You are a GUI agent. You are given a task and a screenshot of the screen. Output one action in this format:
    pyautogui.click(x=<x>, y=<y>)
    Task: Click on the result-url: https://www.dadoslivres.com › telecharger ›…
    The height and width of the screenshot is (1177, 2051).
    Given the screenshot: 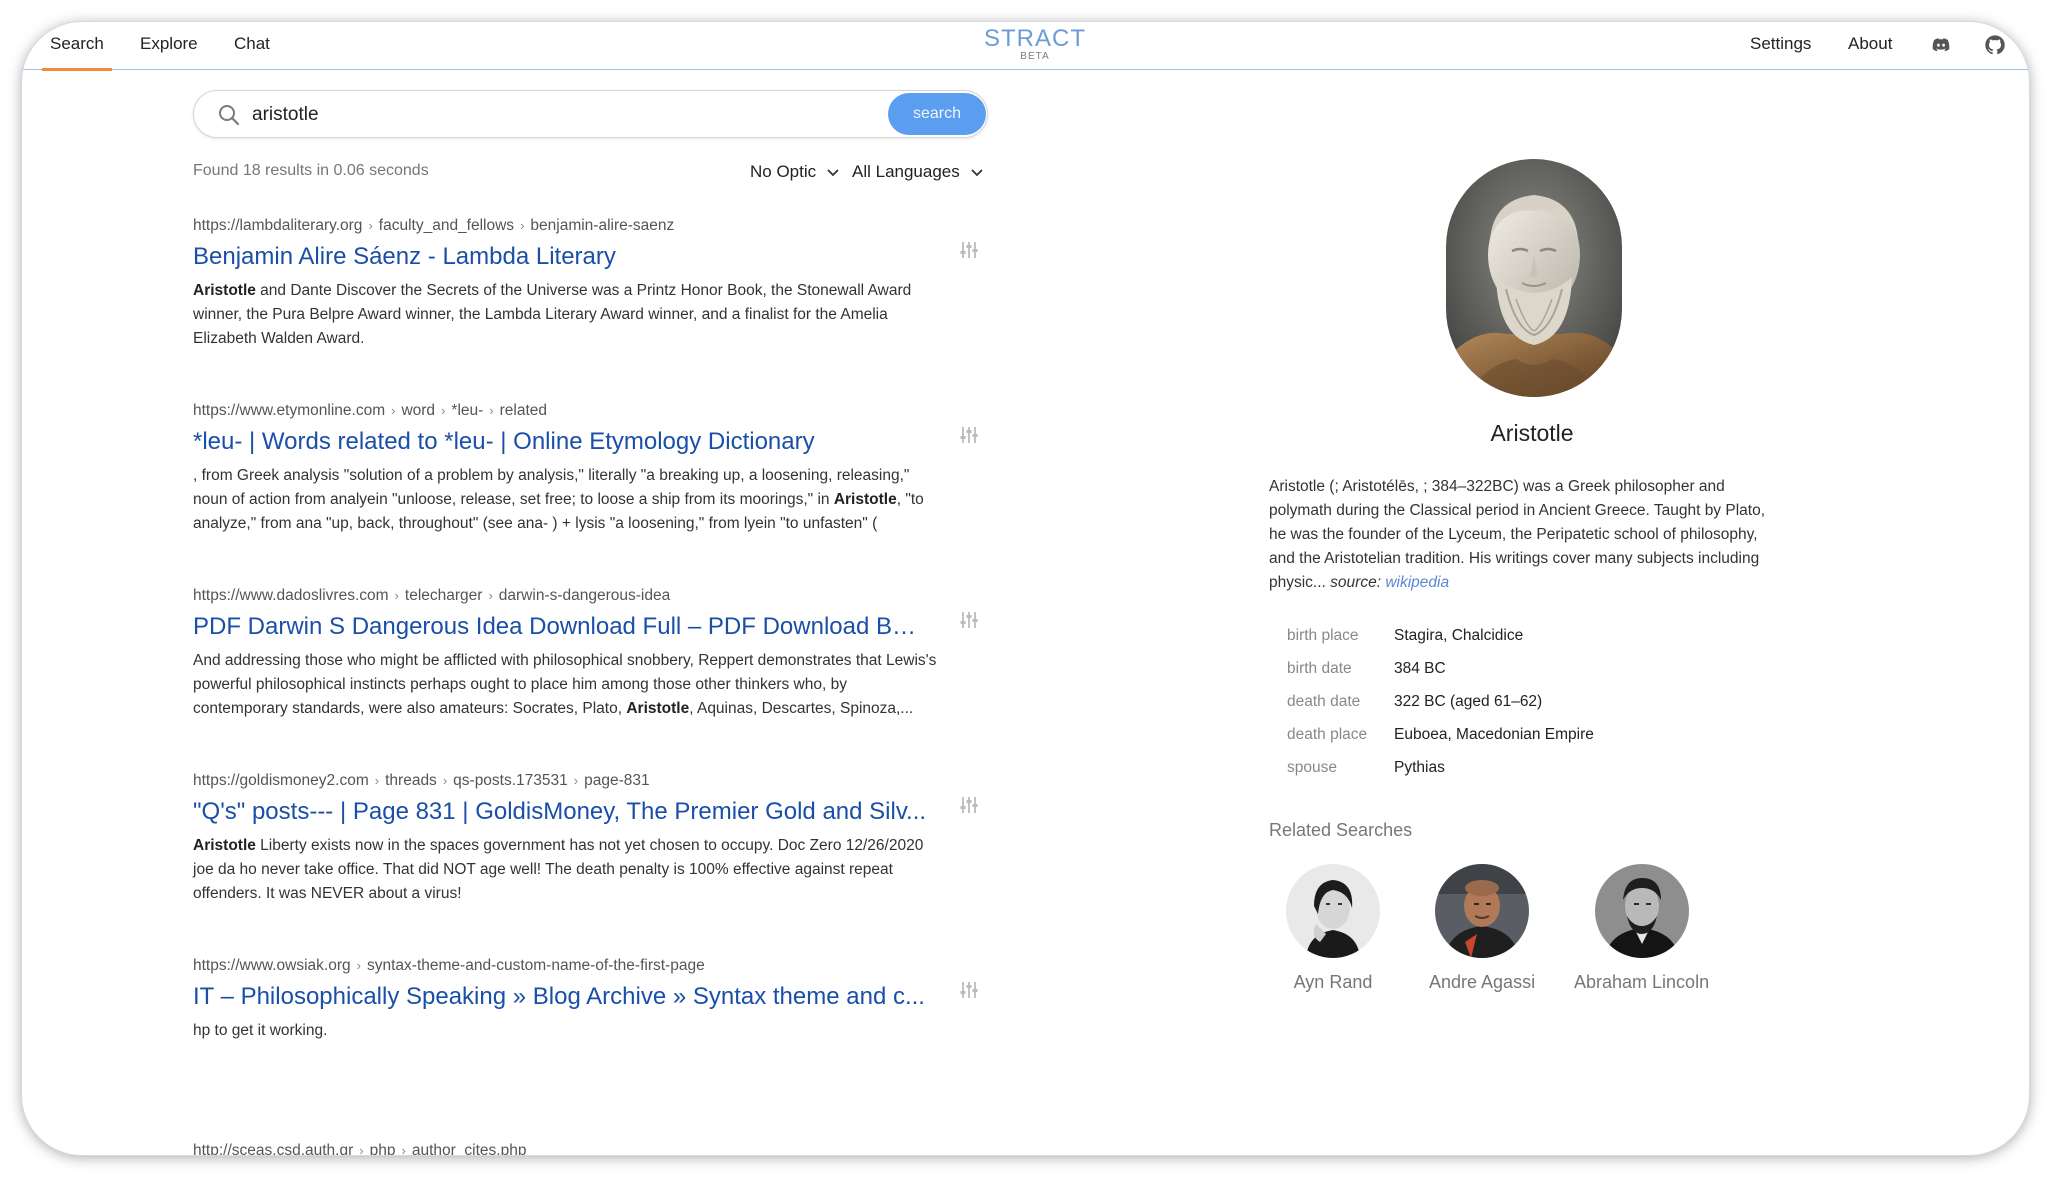 What is the action you would take?
    pyautogui.click(x=591, y=596)
    